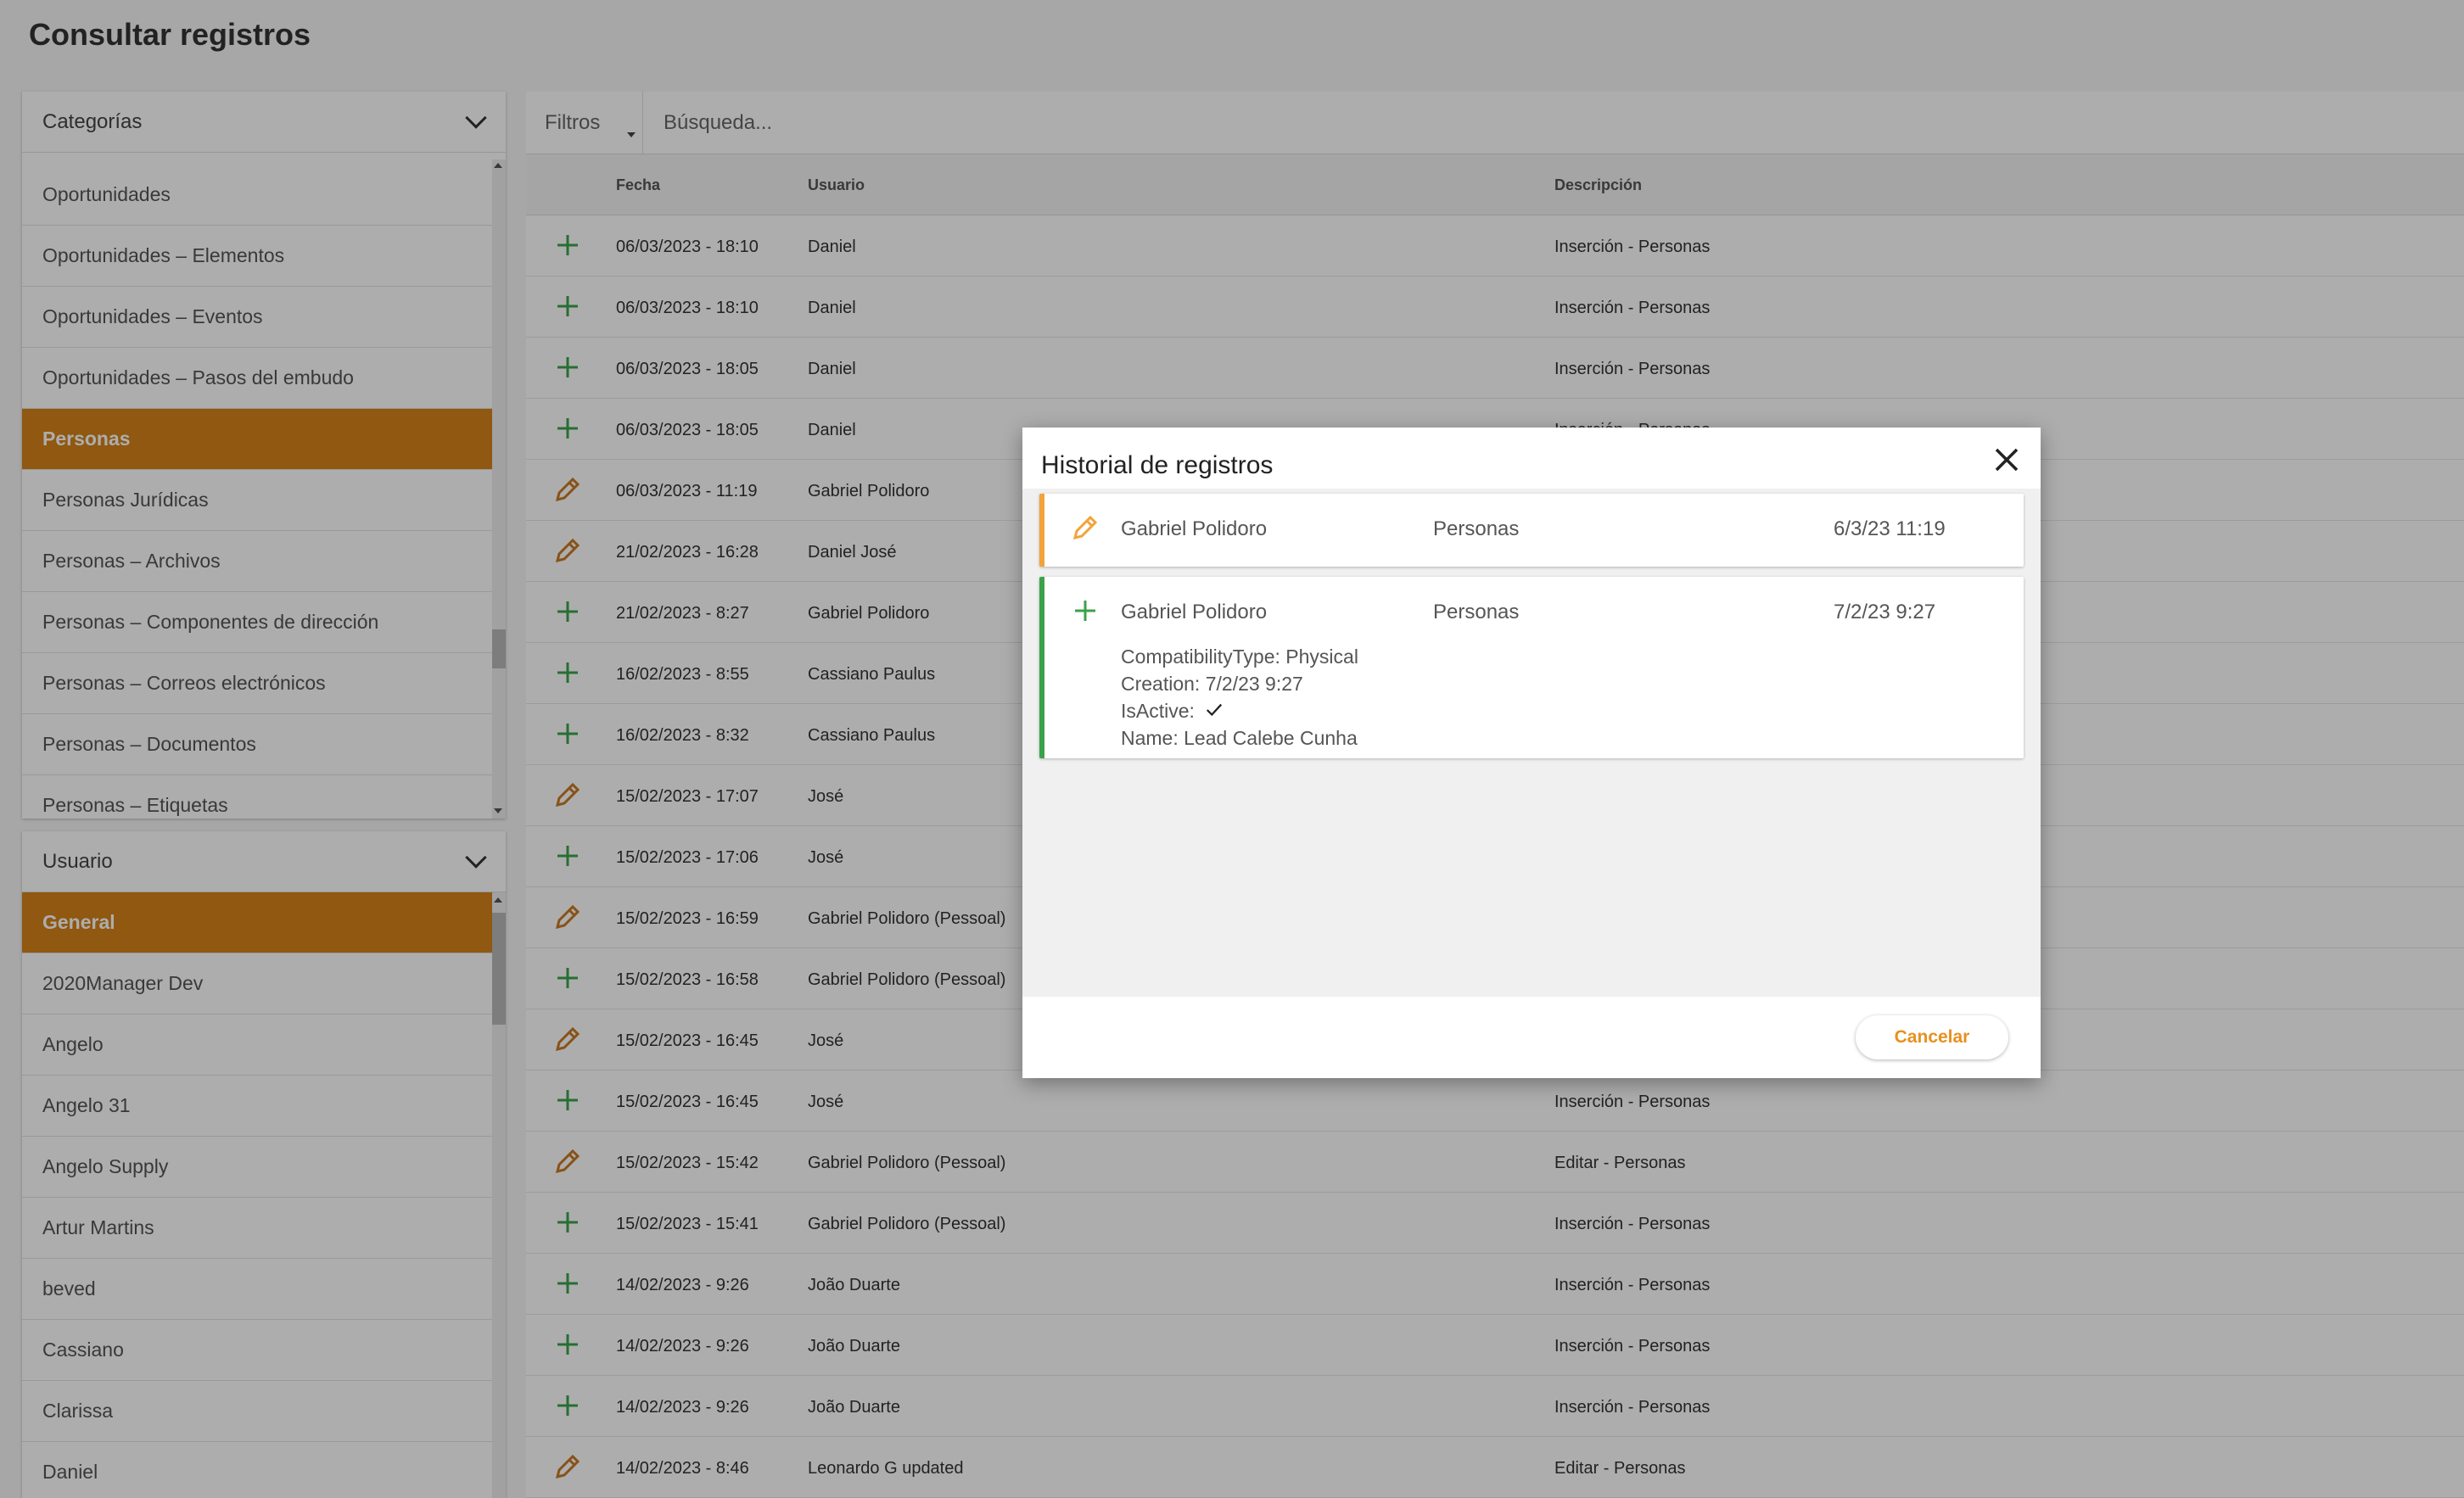 Image resolution: width=2464 pixels, height=1498 pixels. What do you see at coordinates (1531, 530) in the screenshot?
I see `history-entry-edit: Gabriel Polidoro Personas 6/3/23 11:19` at bounding box center [1531, 530].